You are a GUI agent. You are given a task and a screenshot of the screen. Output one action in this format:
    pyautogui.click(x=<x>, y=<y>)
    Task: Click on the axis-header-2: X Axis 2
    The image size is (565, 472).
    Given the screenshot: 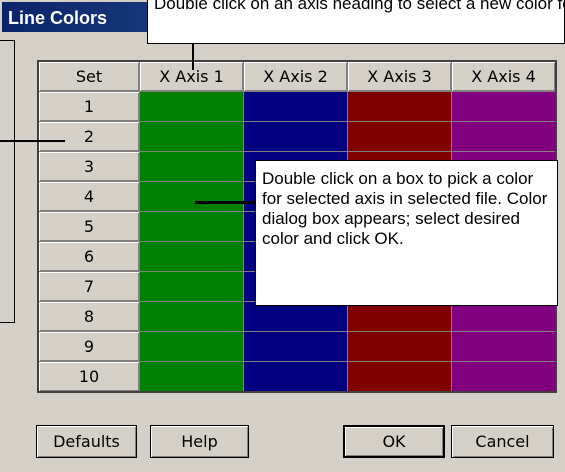 What is the action you would take?
    pyautogui.click(x=295, y=76)
    